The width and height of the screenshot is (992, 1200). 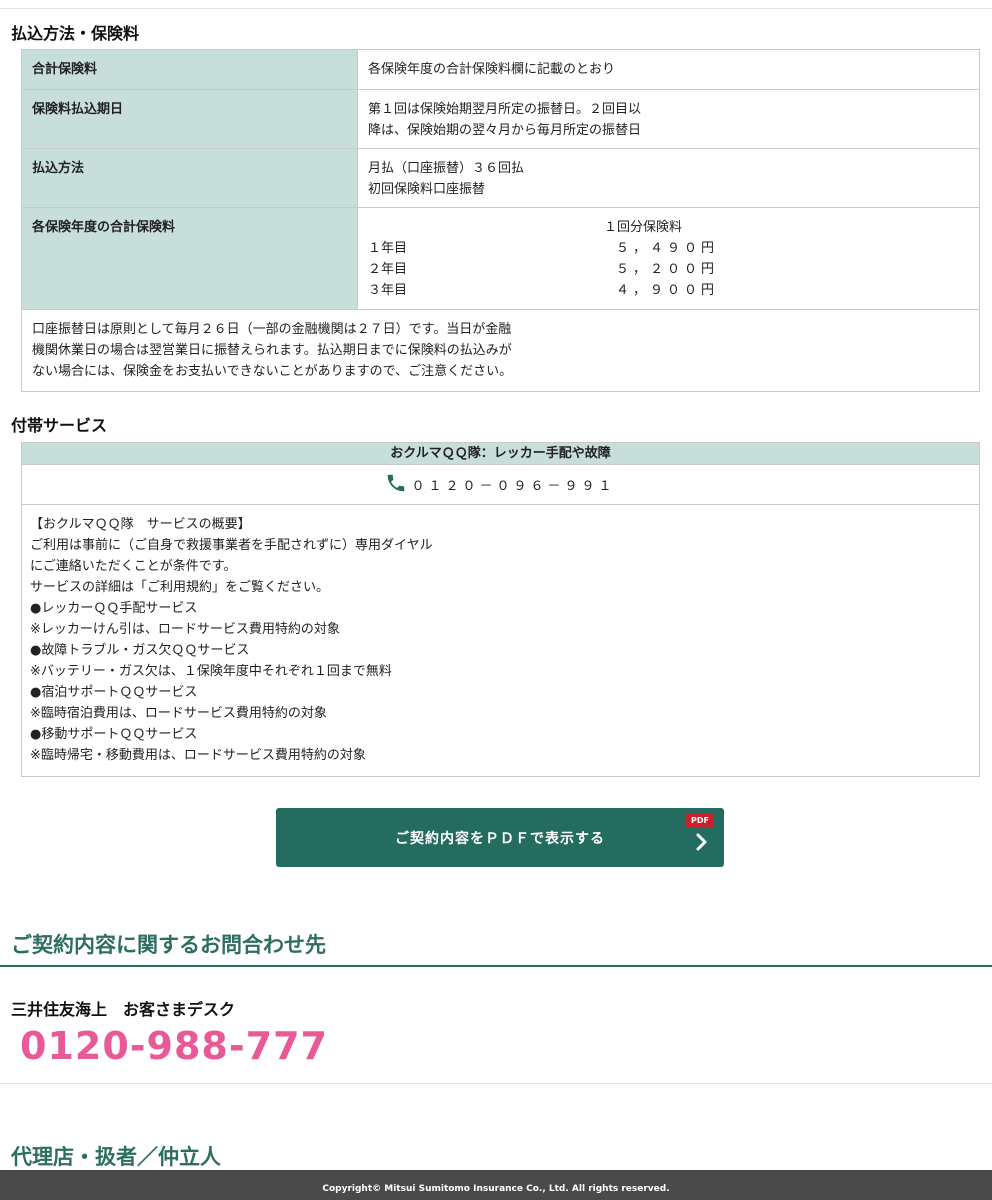 I want to click on year-amount: ５，２００円, so click(x=666, y=269).